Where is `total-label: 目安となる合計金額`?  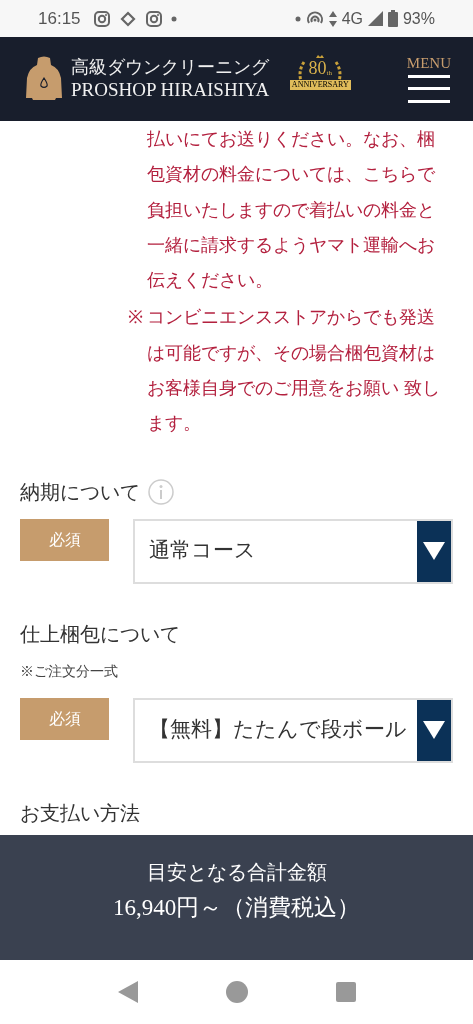 total-label: 目安となる合計金額 is located at coordinates (236, 873).